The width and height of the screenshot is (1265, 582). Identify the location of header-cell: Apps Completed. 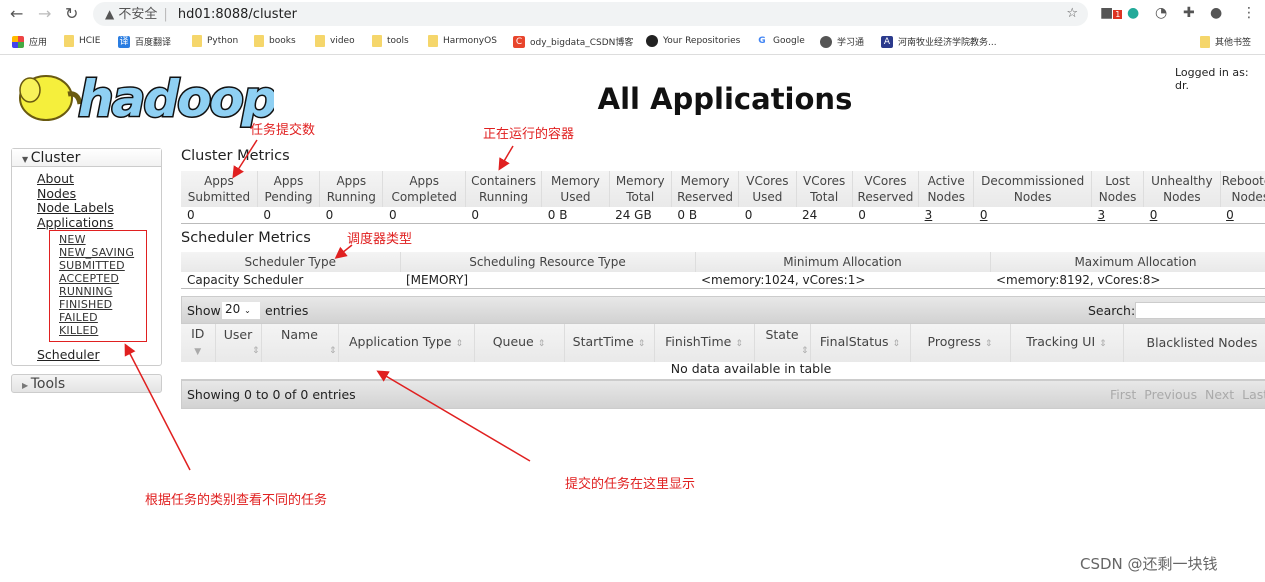
(424, 189).